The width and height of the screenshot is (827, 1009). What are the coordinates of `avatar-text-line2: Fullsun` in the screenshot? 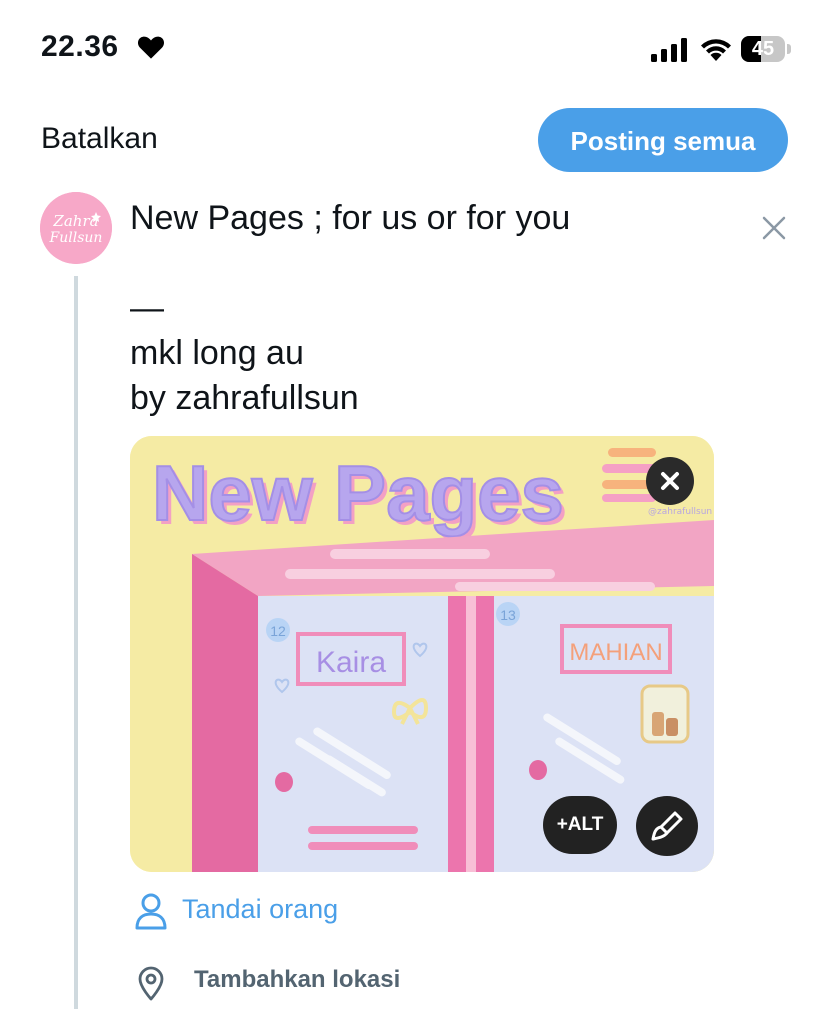 It's located at (76, 238).